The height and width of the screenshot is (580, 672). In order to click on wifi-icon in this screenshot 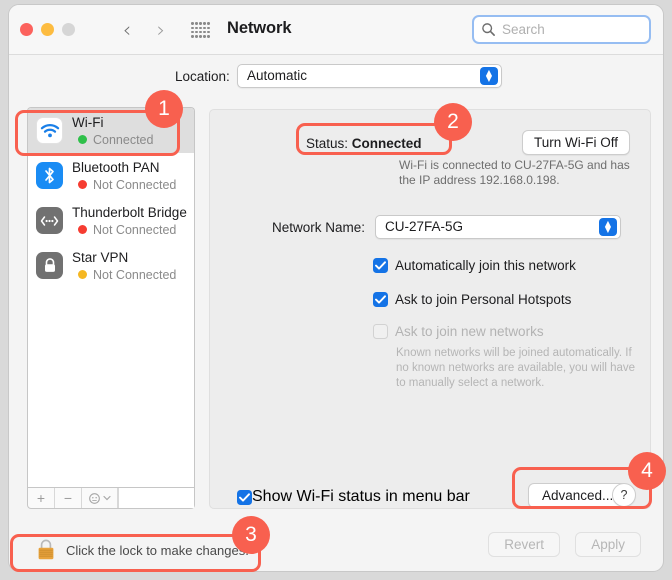, I will do `click(49, 130)`.